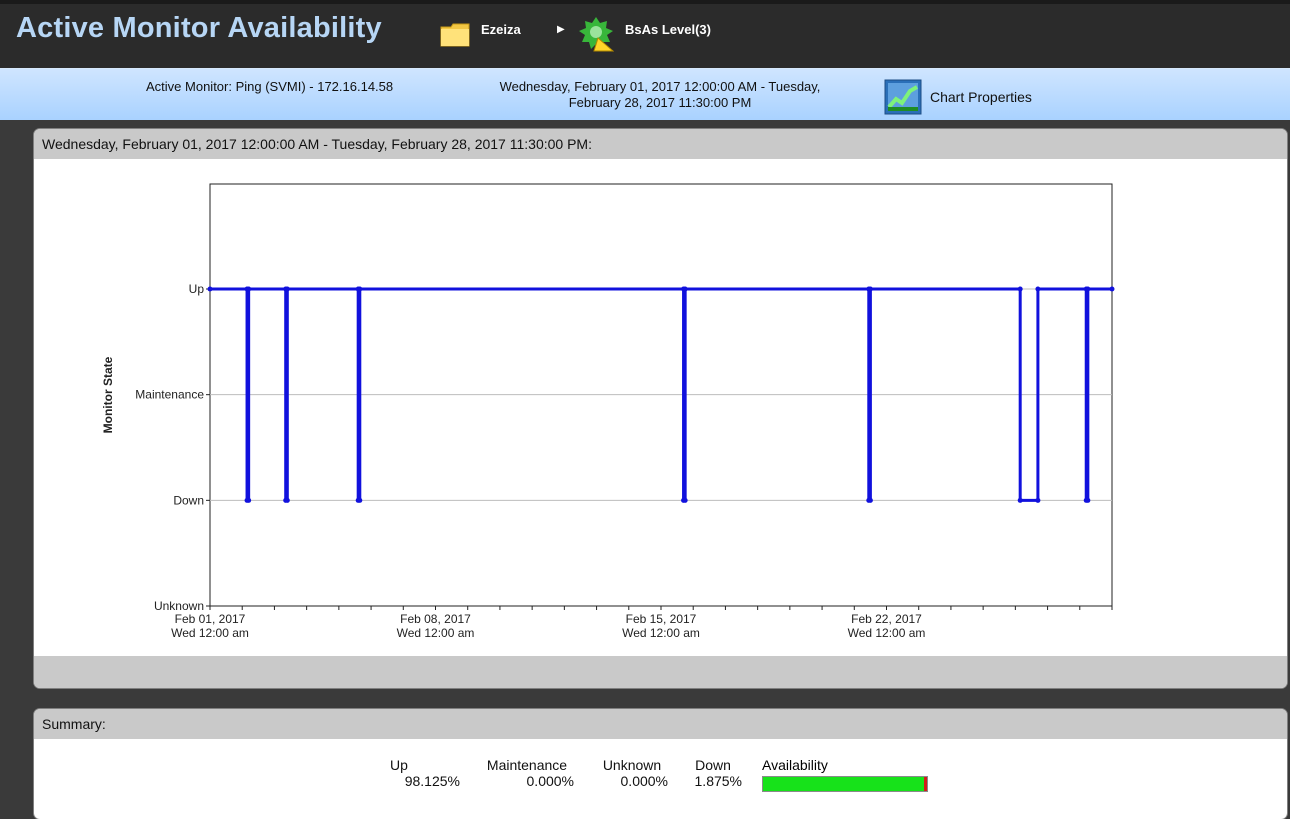 The height and width of the screenshot is (819, 1290). Describe the element at coordinates (903, 97) in the screenshot. I see `chart-icon` at that location.